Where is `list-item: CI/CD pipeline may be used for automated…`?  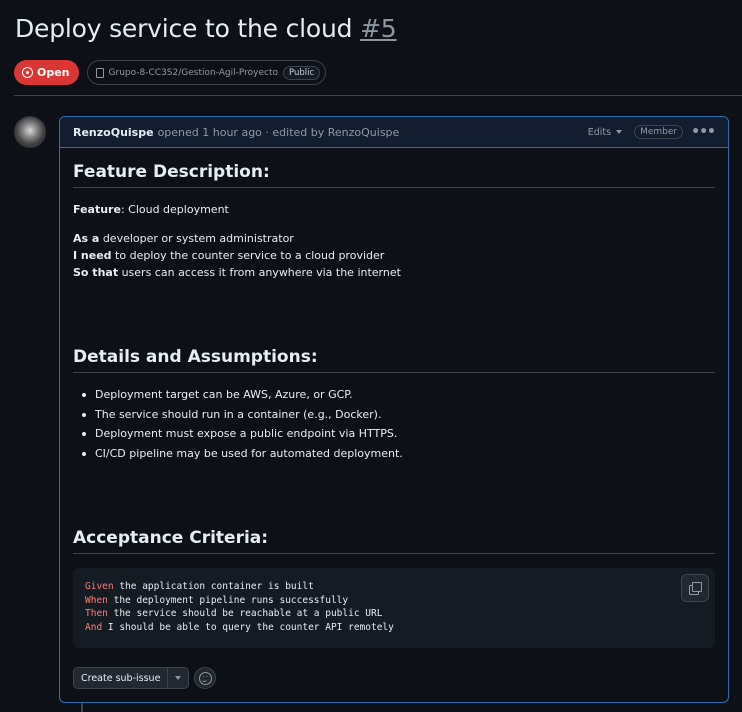
list-item: CI/CD pipeline may be used for automated… is located at coordinates (242, 454).